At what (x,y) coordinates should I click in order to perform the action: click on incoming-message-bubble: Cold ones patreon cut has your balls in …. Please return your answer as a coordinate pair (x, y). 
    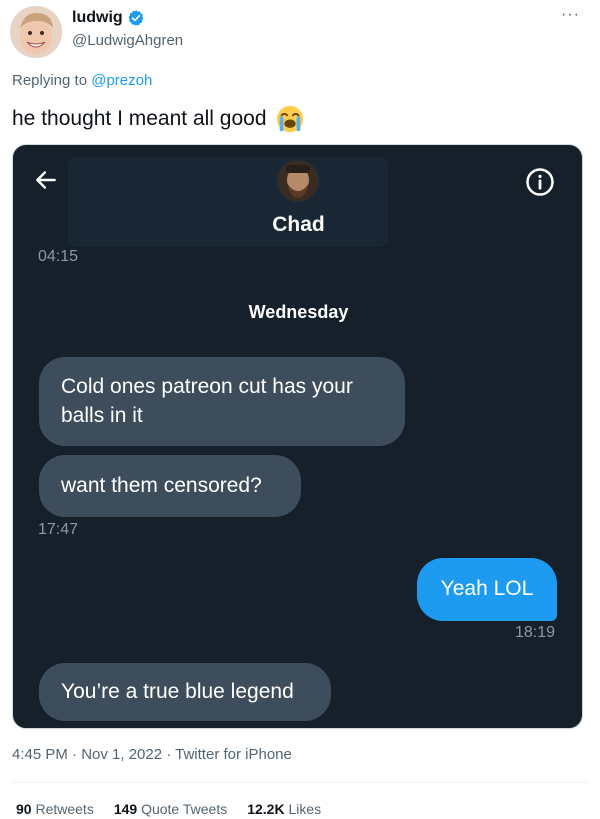
    Looking at the image, I should click on (222, 401).